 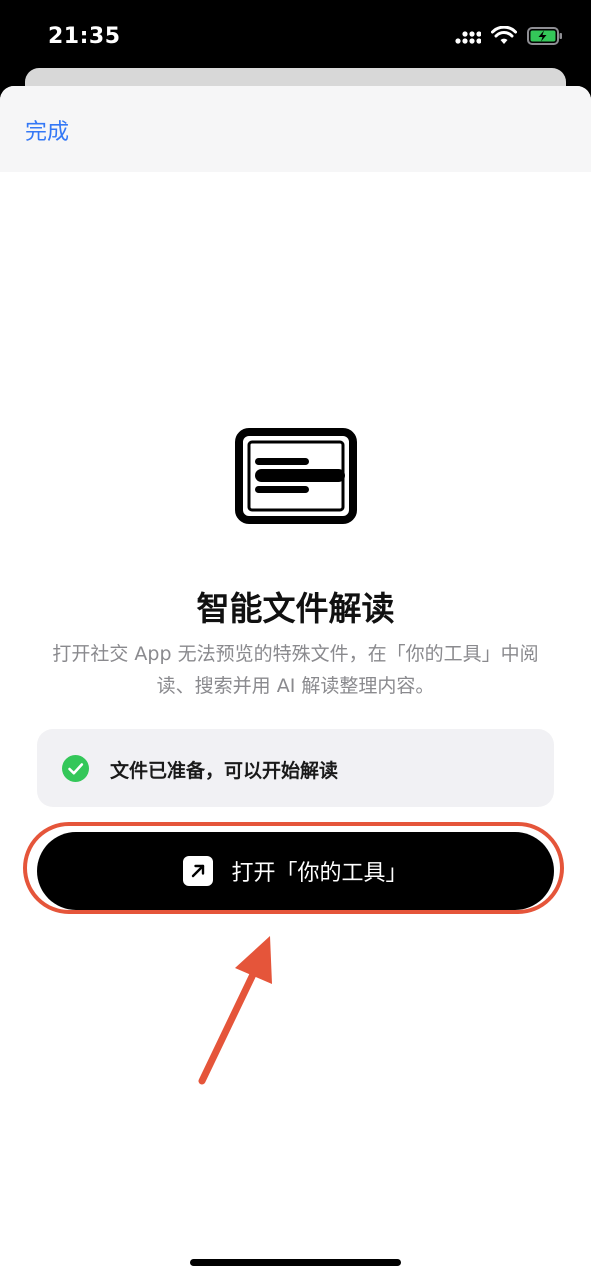 What do you see at coordinates (84, 36) in the screenshot?
I see `status-time: 21:35` at bounding box center [84, 36].